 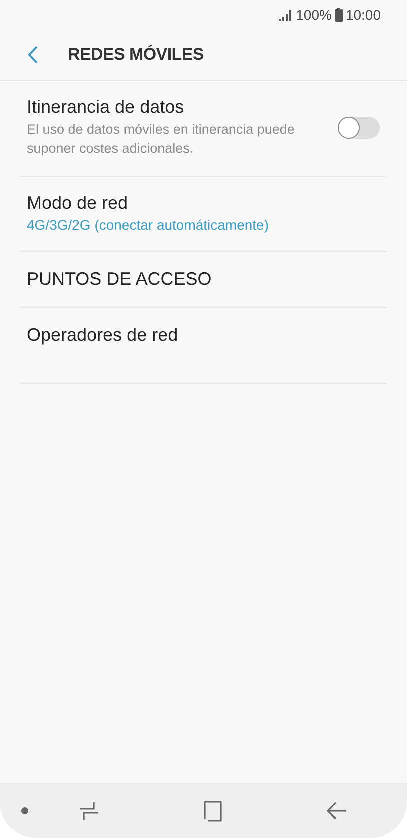 What do you see at coordinates (359, 127) in the screenshot?
I see `toggle-switch` at bounding box center [359, 127].